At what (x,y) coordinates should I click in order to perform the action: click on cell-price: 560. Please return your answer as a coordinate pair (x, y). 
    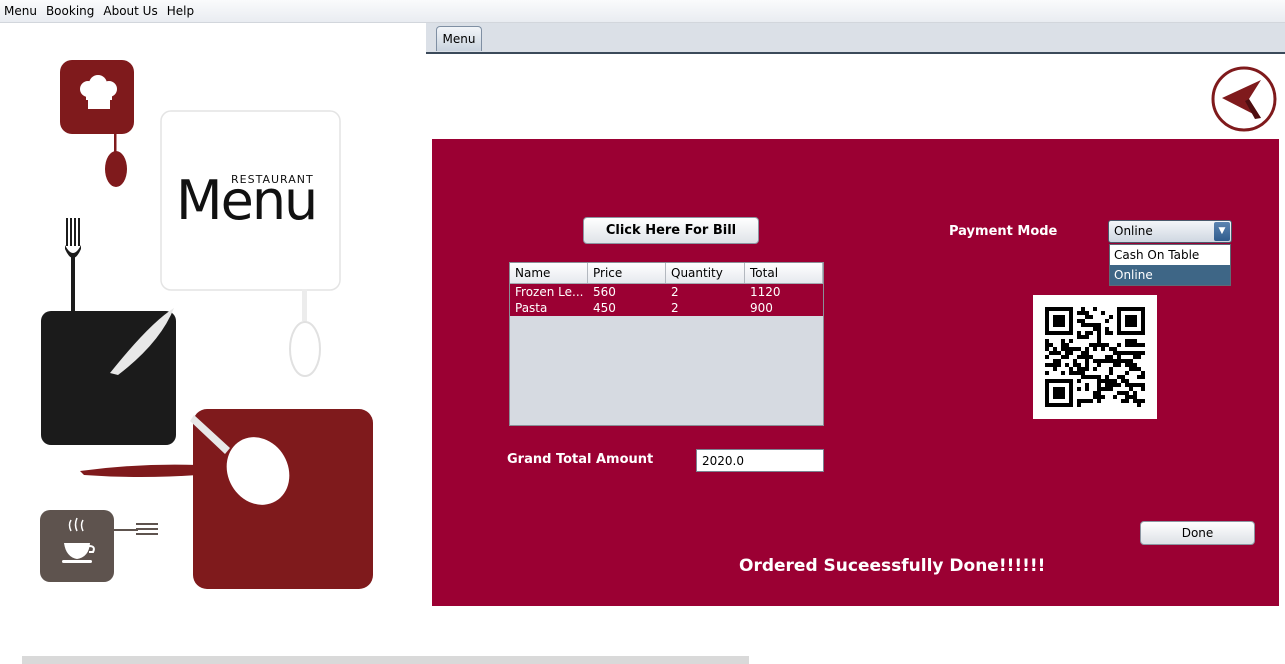
    Looking at the image, I should click on (604, 292).